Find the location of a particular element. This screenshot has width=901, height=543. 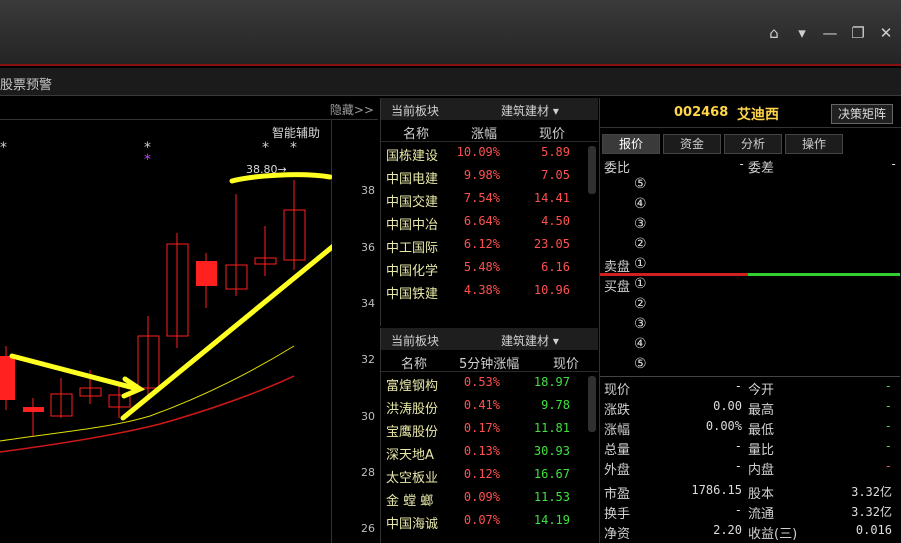

stat-value: 3.32亿 is located at coordinates (871, 492).